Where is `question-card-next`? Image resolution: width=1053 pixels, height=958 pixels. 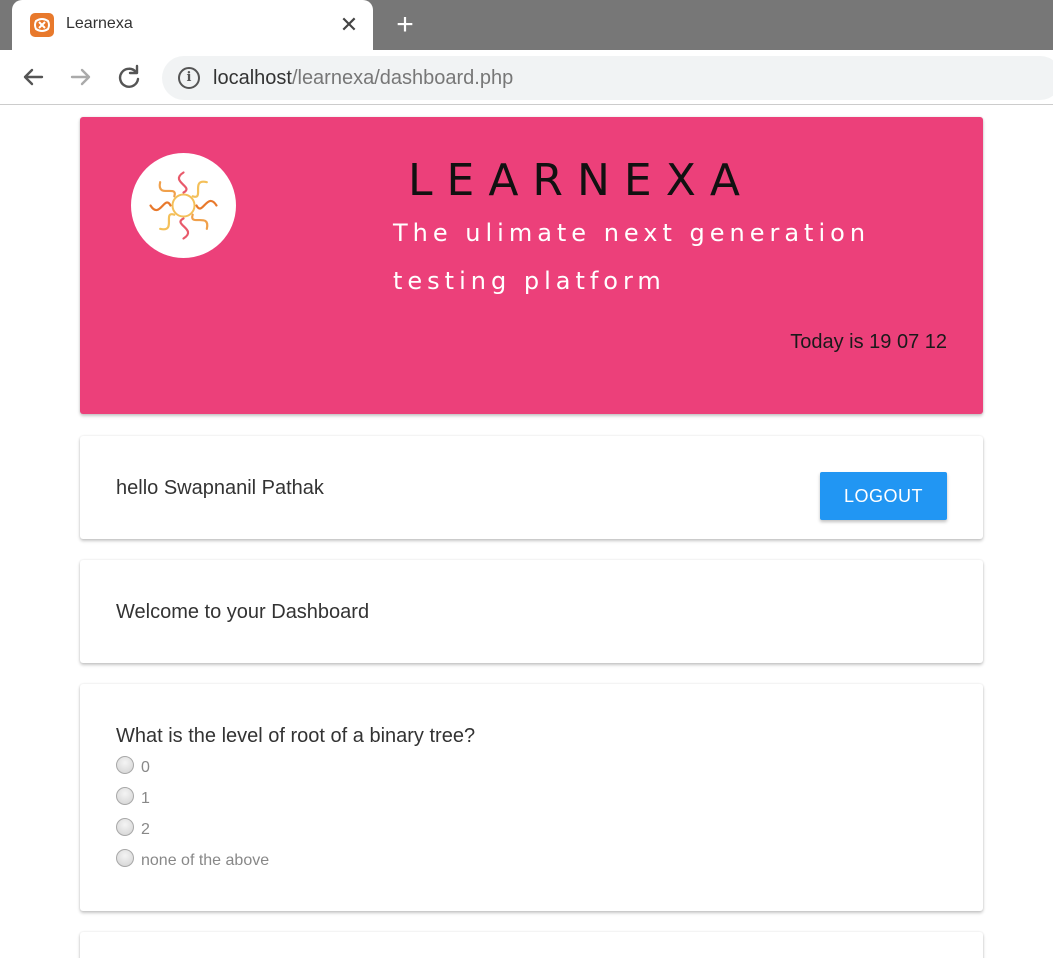
question-card-next is located at coordinates (531, 945).